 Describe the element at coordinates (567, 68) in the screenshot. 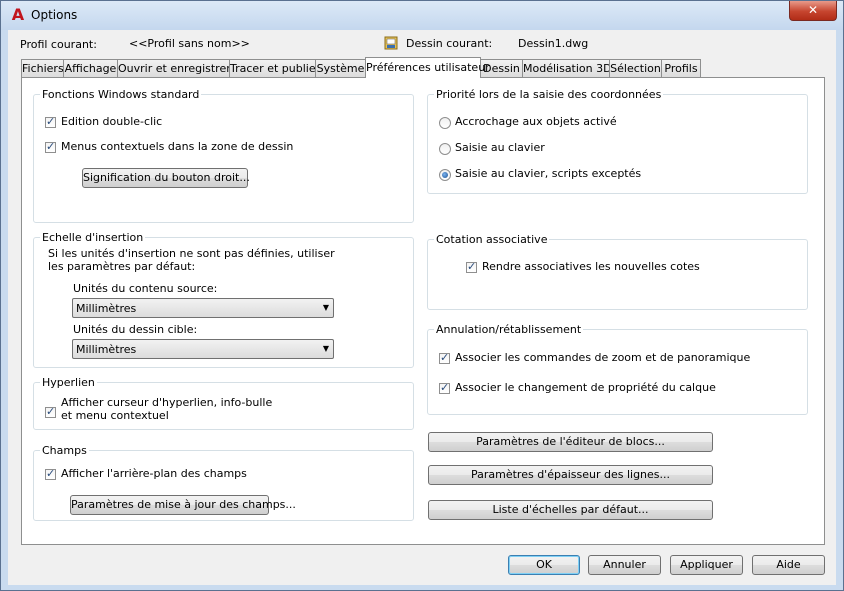

I see `tab-modelisation-3d: Modélisation 3D` at that location.